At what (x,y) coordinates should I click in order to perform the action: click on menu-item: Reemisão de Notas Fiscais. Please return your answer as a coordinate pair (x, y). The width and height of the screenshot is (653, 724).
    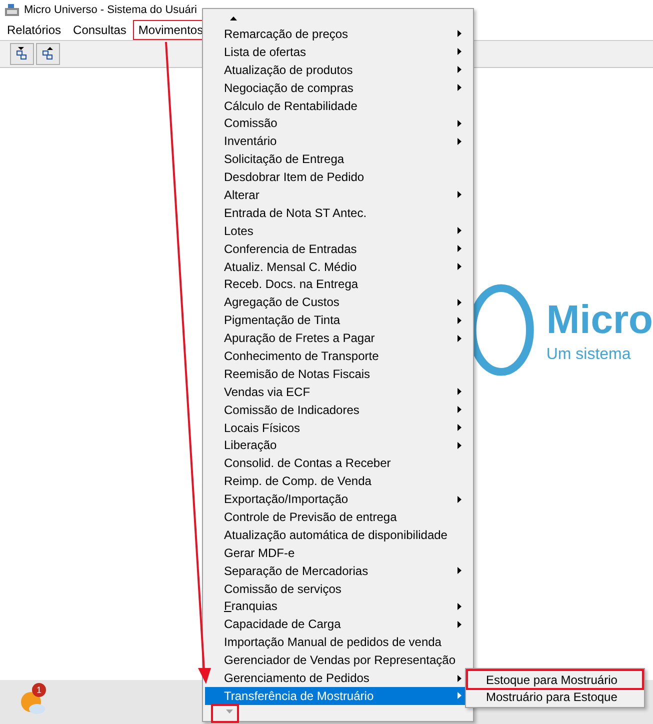
    Looking at the image, I should click on (338, 373).